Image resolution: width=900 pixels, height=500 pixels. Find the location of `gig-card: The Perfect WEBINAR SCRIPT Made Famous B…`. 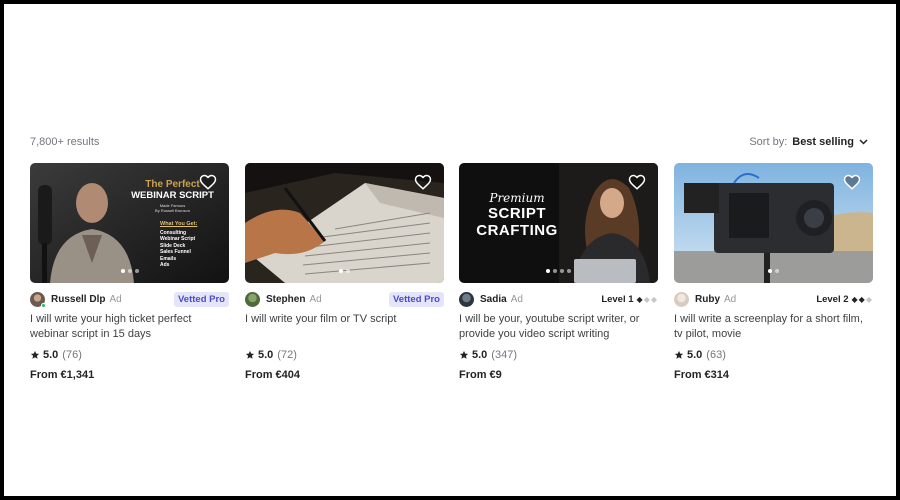

gig-card: The Perfect WEBINAR SCRIPT Made Famous B… is located at coordinates (129, 272).